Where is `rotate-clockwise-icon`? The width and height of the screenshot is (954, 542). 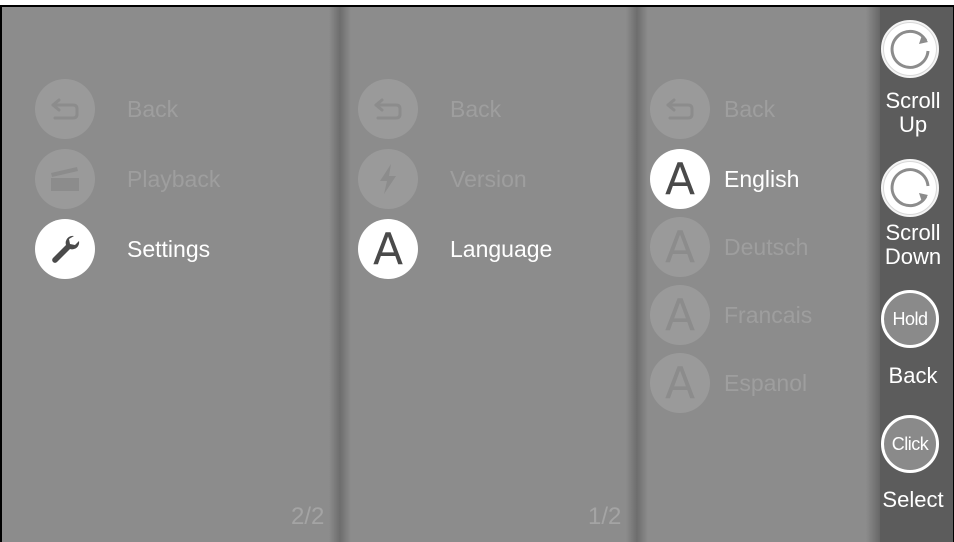
rotate-clockwise-icon is located at coordinates (910, 188).